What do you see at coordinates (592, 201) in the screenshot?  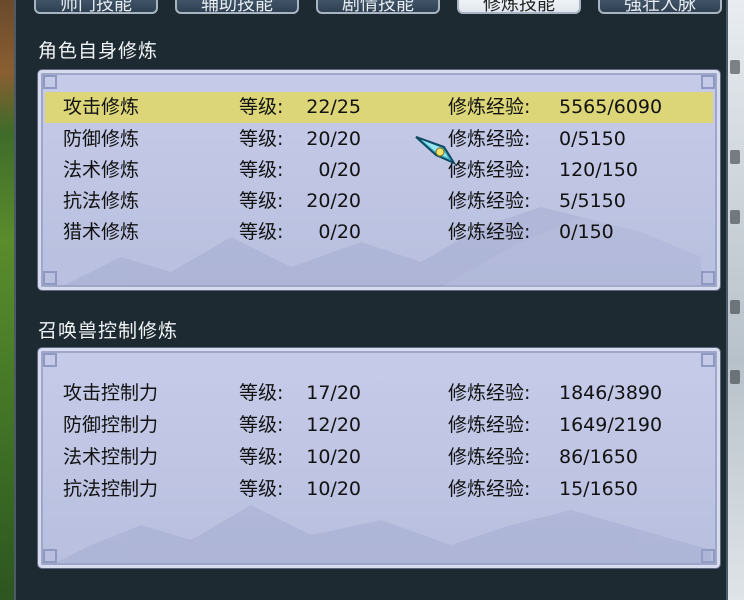 I see `exp-value: 5/5150` at bounding box center [592, 201].